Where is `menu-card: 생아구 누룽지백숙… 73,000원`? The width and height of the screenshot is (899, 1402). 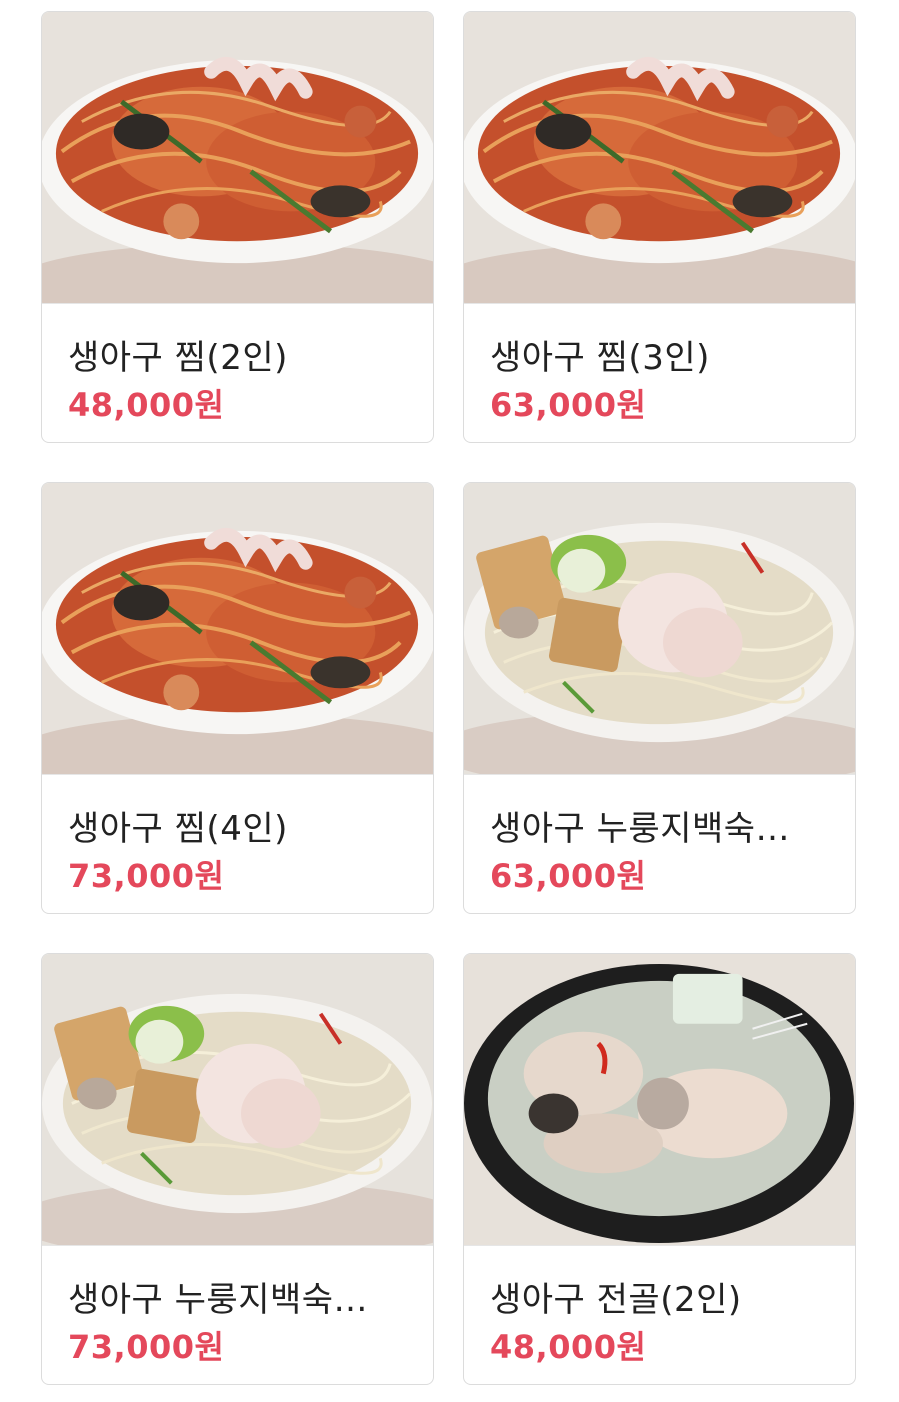 menu-card: 생아구 누룽지백숙… 73,000원 is located at coordinates (237, 1169).